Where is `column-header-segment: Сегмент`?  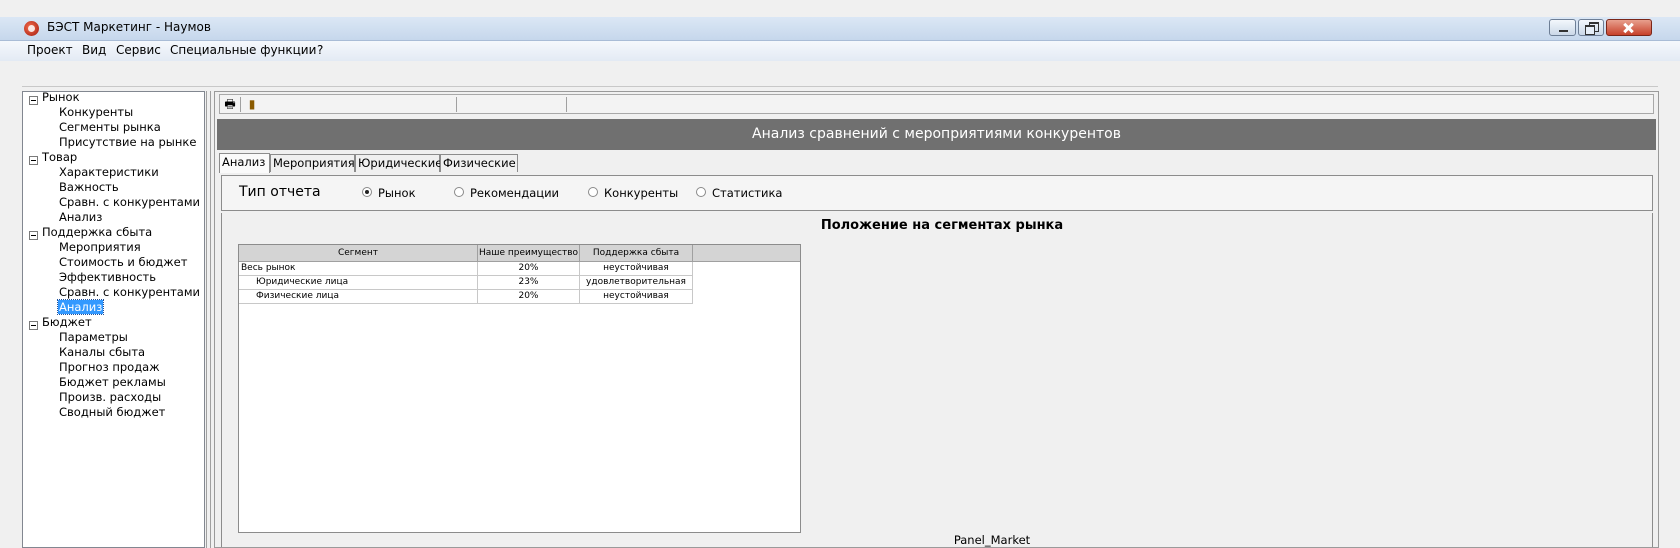 column-header-segment: Сегмент is located at coordinates (358, 253).